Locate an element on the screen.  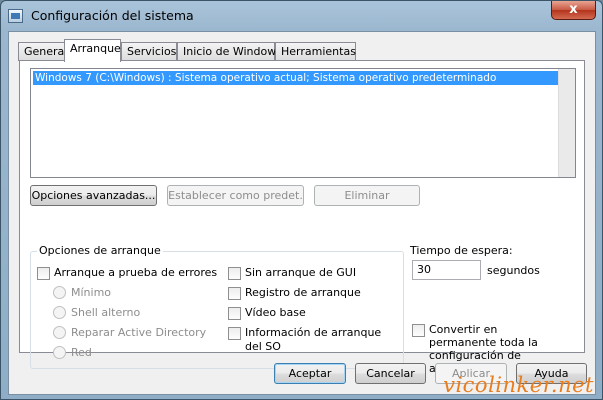
alternate-shell-radio: Shell alterno is located at coordinates (96, 312).